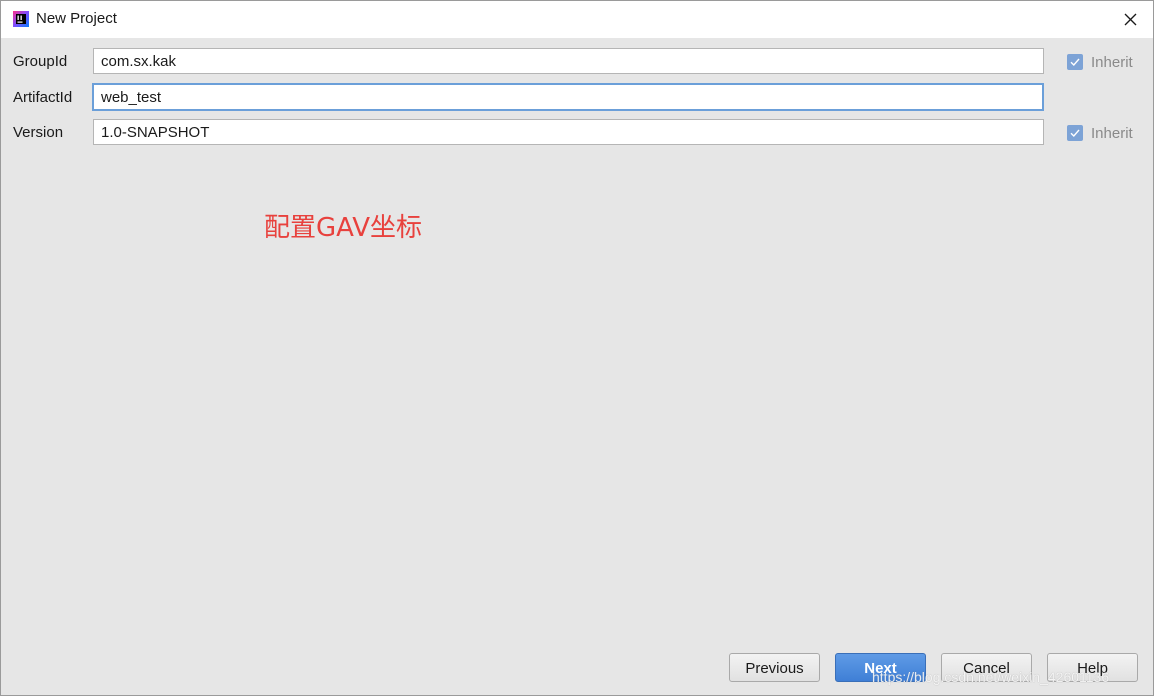 This screenshot has height=696, width=1154. I want to click on artifactid-input, so click(568, 97).